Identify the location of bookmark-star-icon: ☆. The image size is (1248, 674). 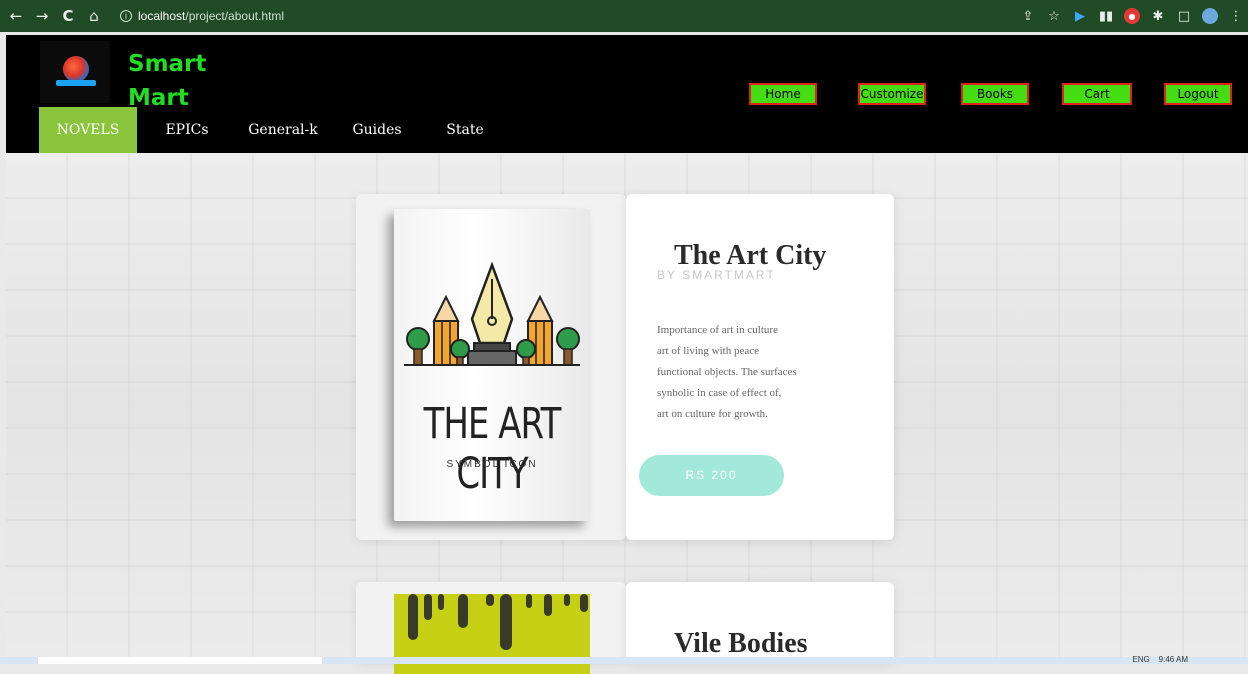
(1054, 16).